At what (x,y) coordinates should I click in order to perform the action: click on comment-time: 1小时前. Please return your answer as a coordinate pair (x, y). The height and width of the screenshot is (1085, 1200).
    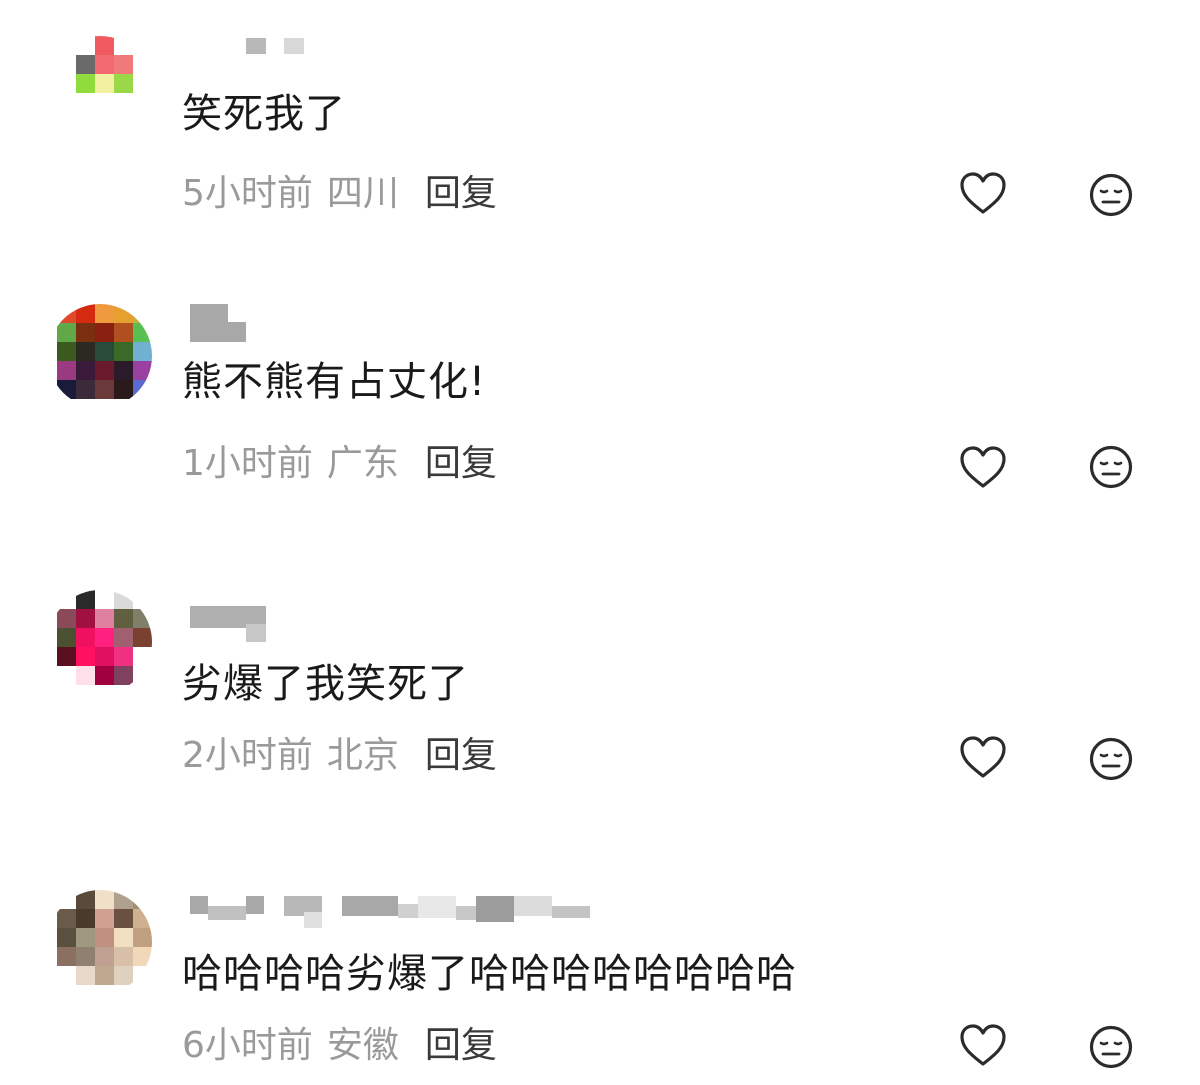
    Looking at the image, I should click on (247, 463).